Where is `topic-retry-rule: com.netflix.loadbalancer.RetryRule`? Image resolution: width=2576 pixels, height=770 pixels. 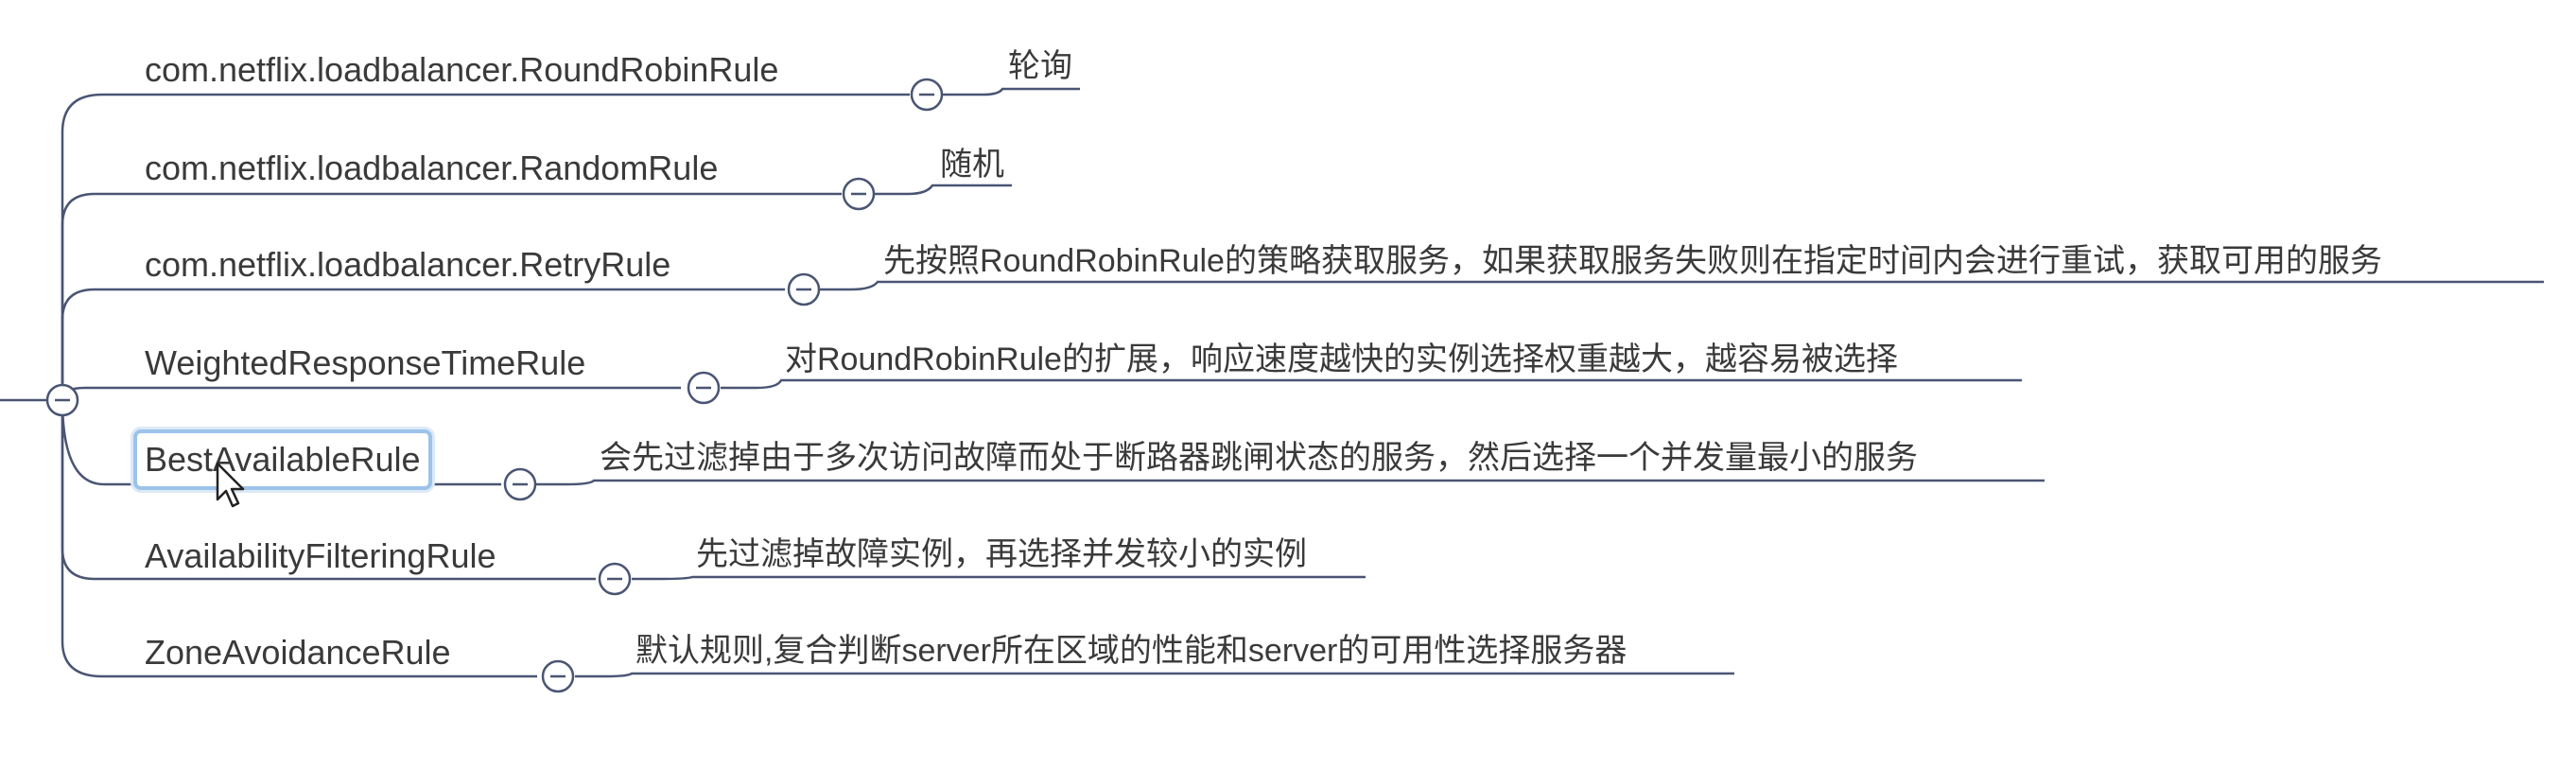
topic-retry-rule: com.netflix.loadbalancer.RetryRule is located at coordinates (407, 265).